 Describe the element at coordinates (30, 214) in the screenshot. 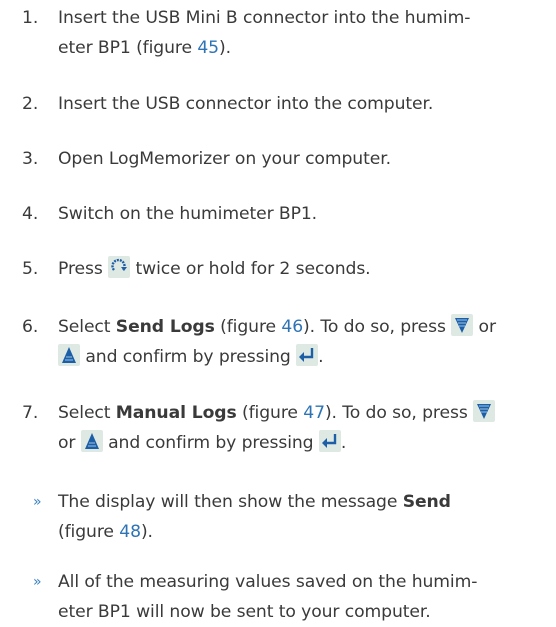

I see `step-number: 4.` at that location.